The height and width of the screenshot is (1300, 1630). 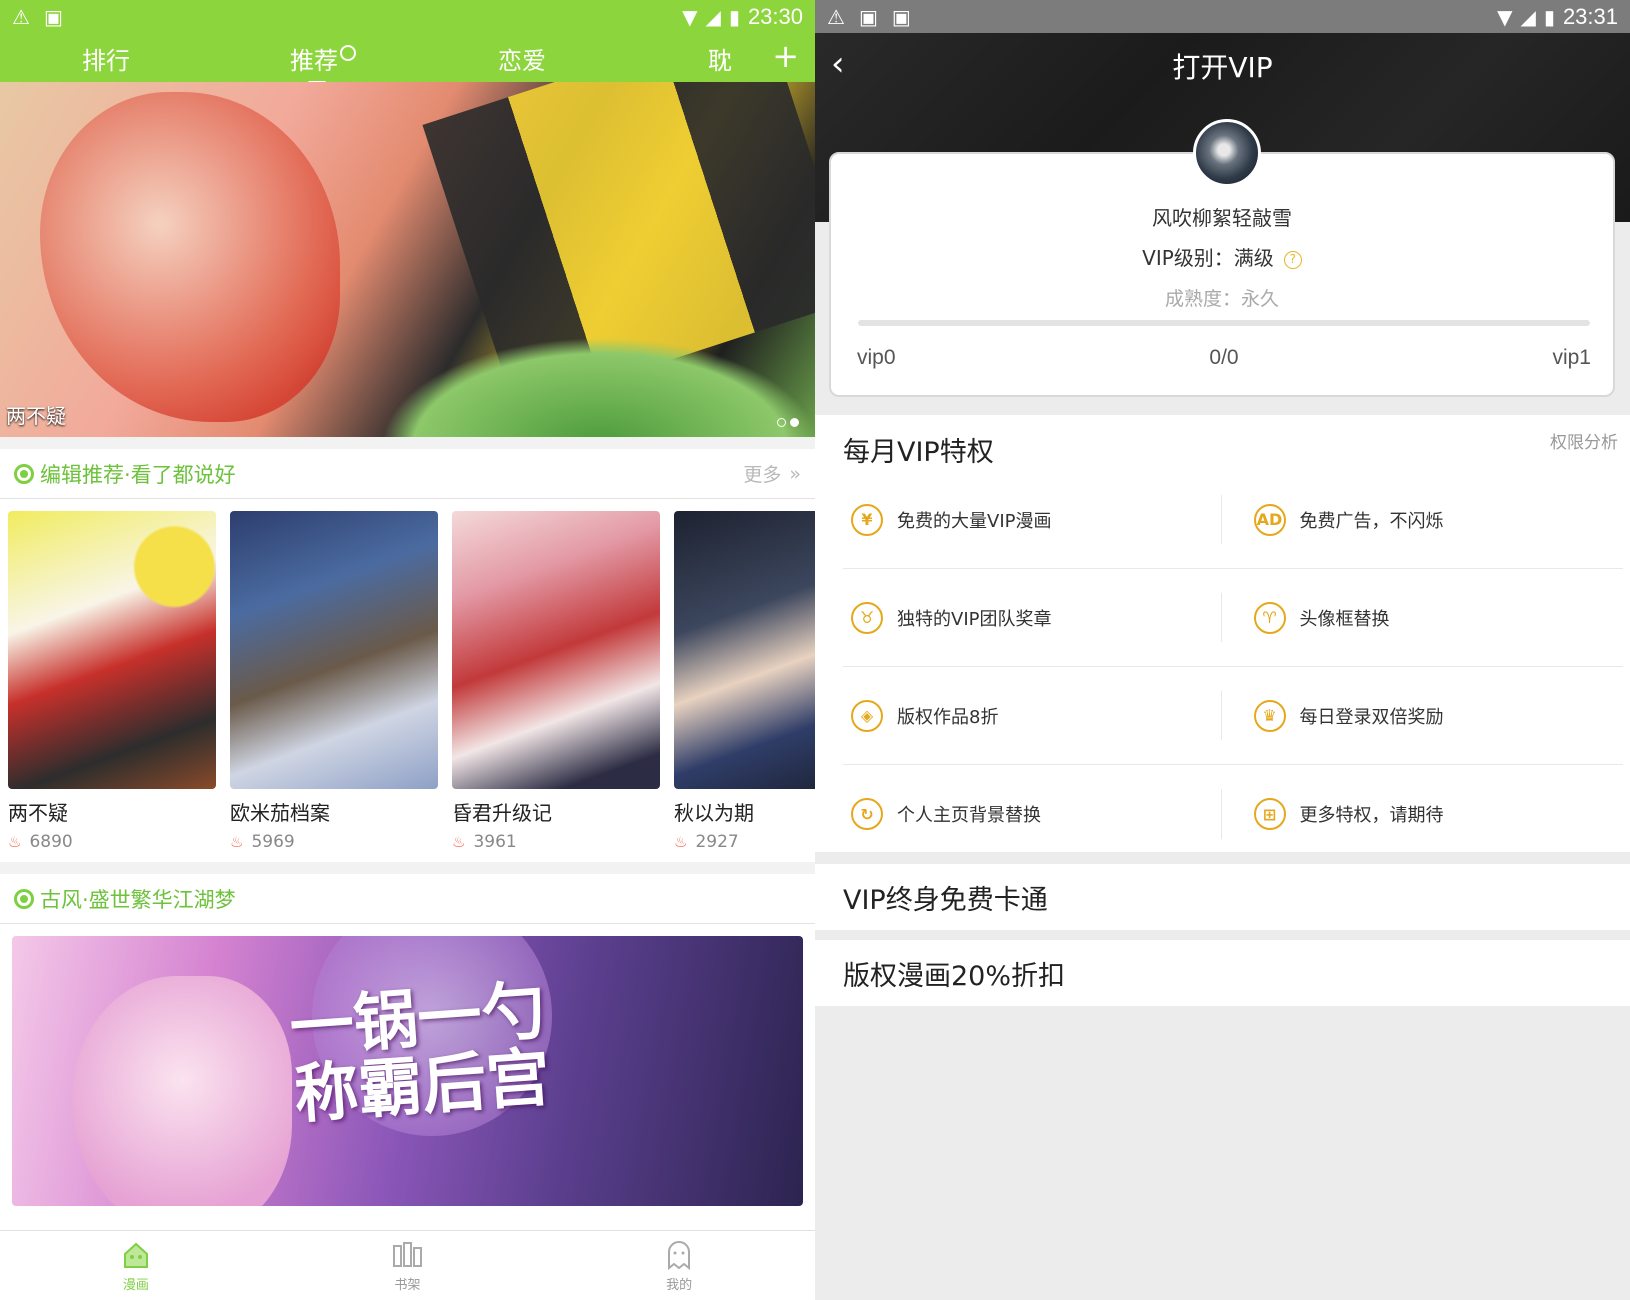 I want to click on privileges-analysis-link: 权限分析, so click(x=1584, y=440).